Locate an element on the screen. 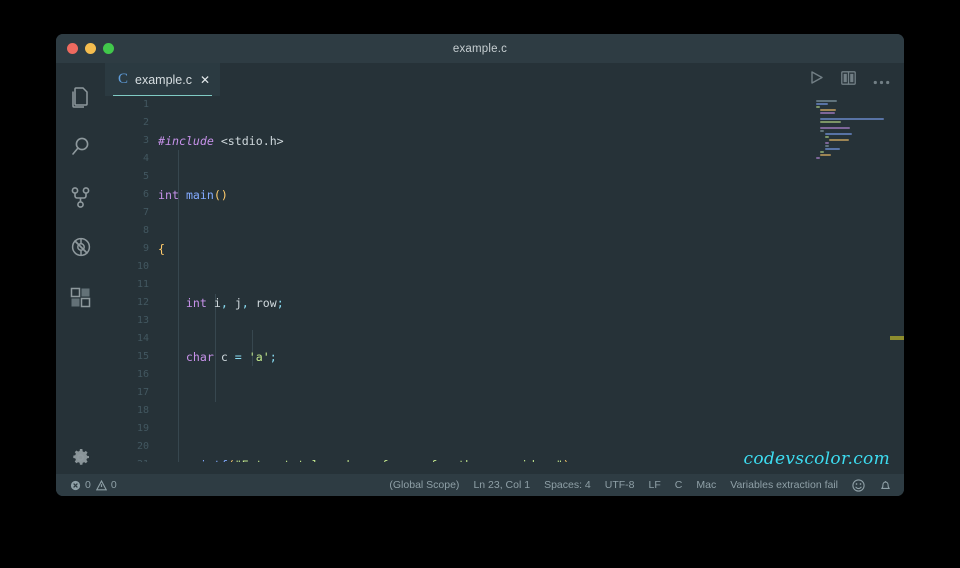  split-editor-icon is located at coordinates (848, 79).